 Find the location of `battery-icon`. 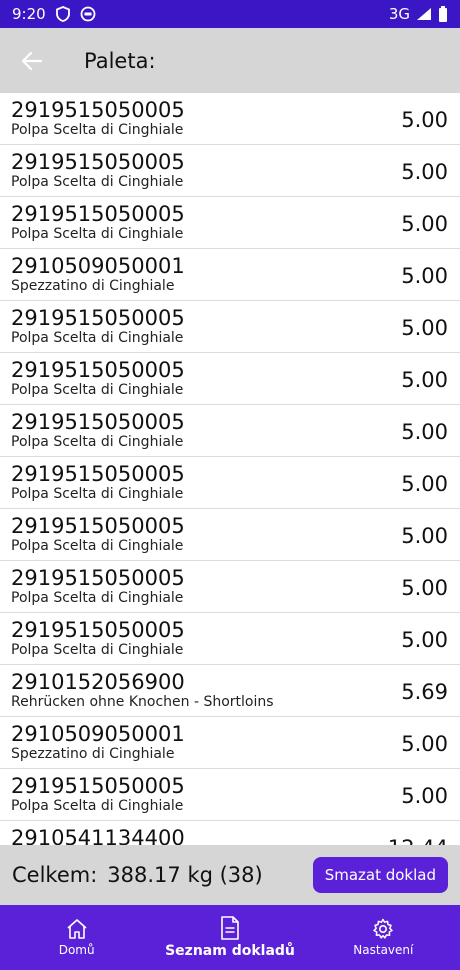

battery-icon is located at coordinates (443, 14).